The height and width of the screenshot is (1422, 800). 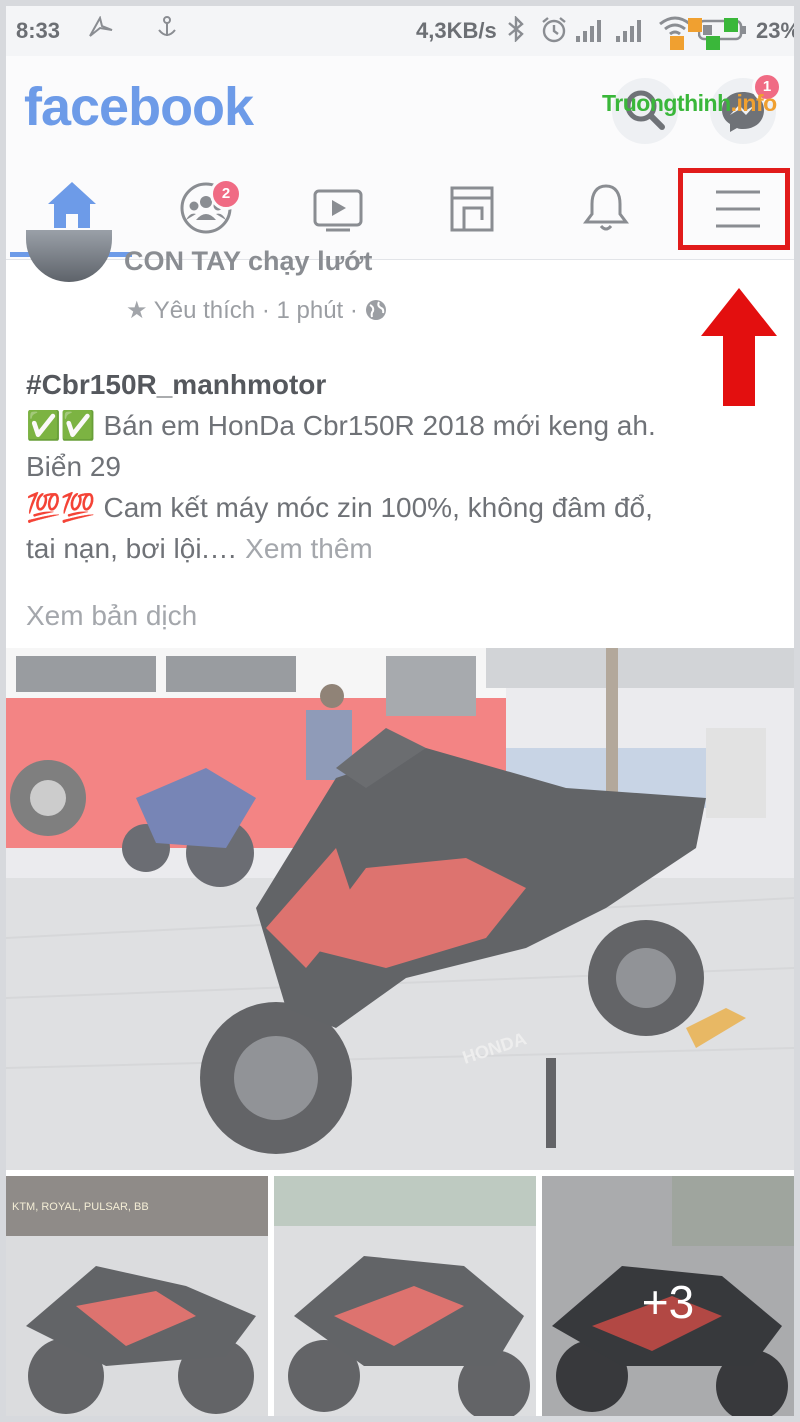 What do you see at coordinates (734, 209) in the screenshot?
I see `menu-highlight-box` at bounding box center [734, 209].